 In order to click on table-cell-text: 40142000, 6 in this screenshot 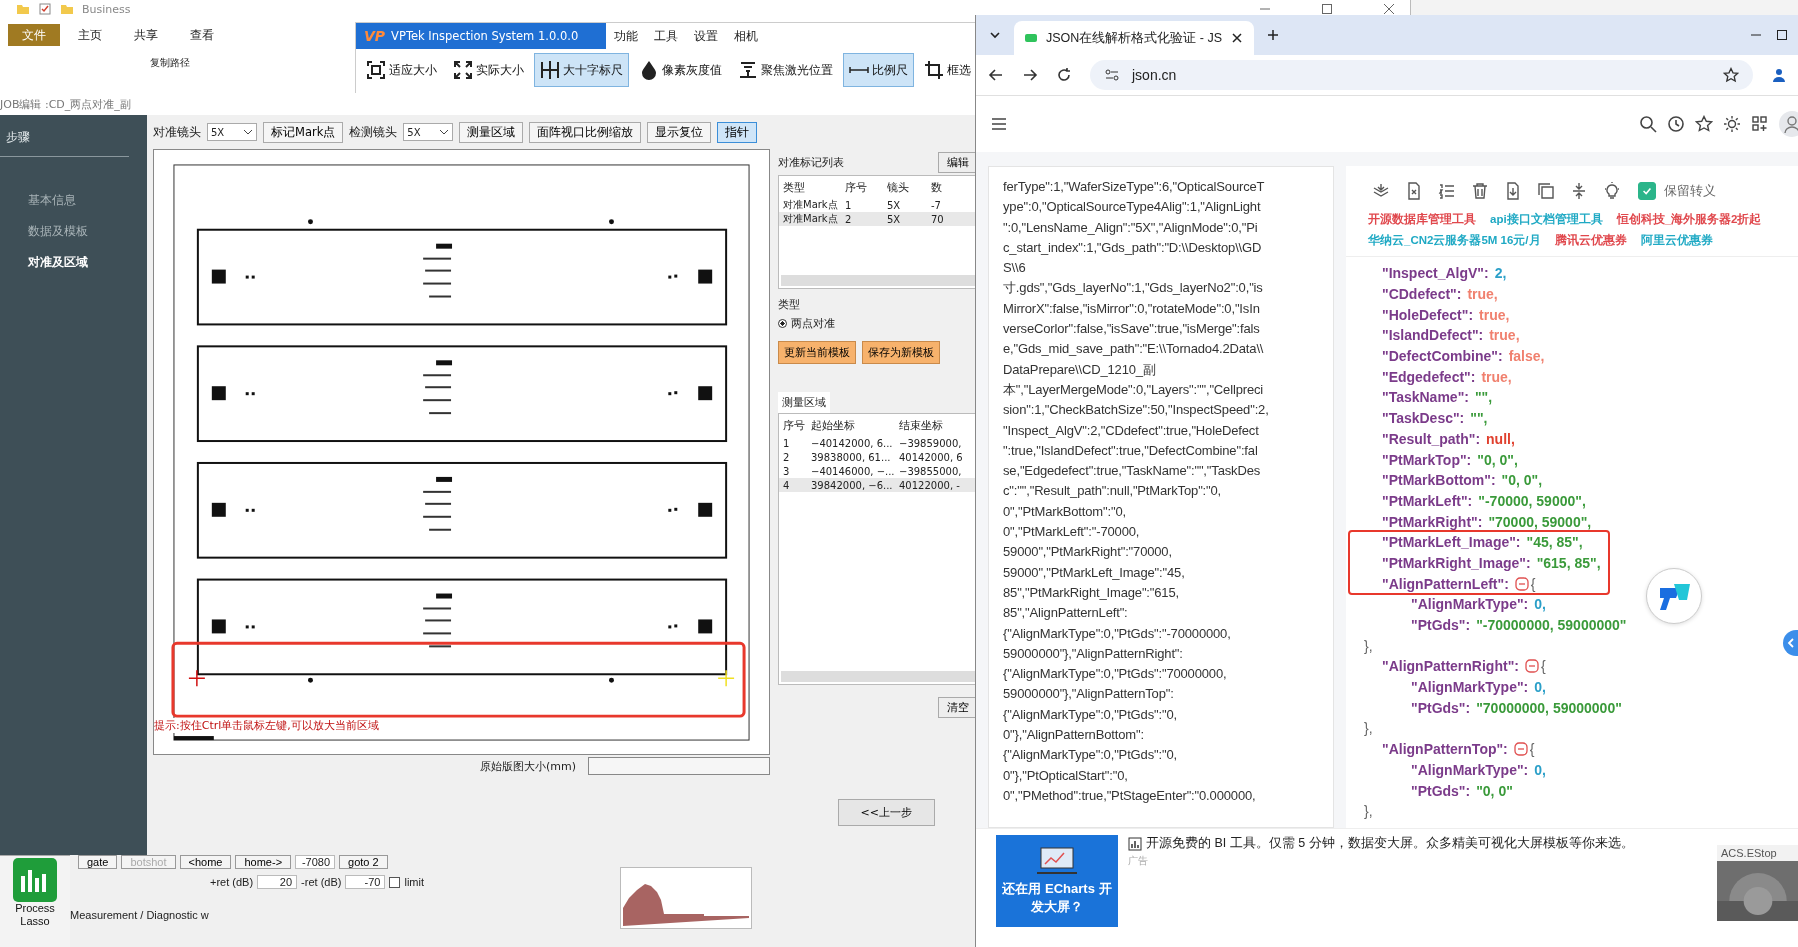, I will do `click(931, 457)`.